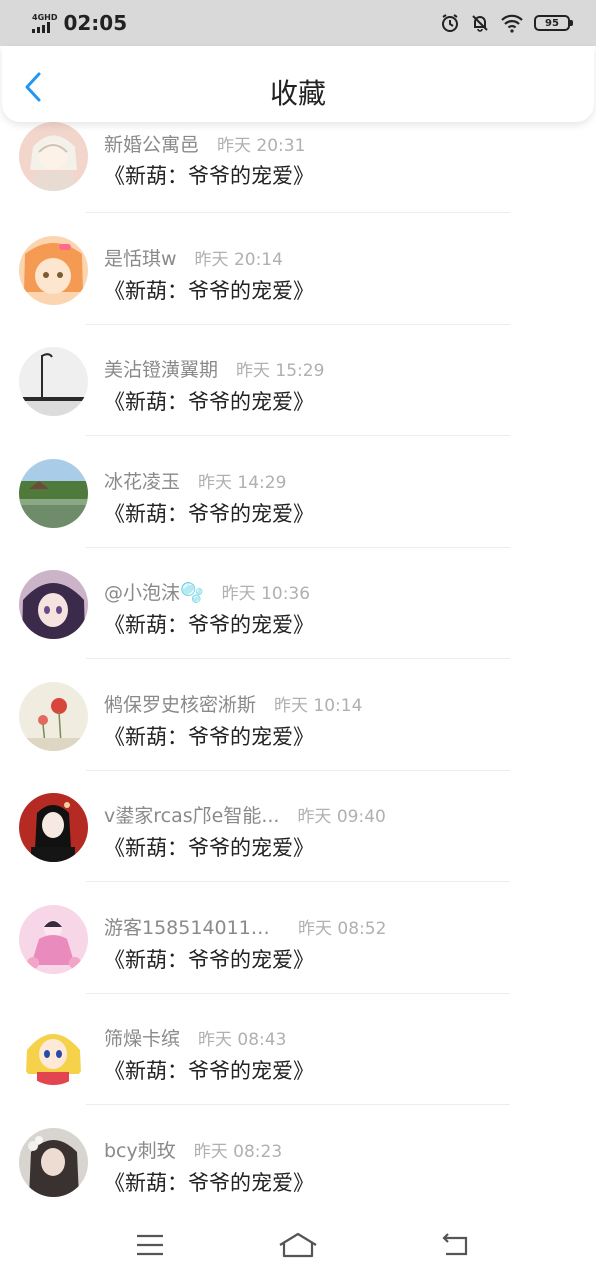 This screenshot has width=596, height=1280. I want to click on item-time: 昨天 14:29, so click(242, 482).